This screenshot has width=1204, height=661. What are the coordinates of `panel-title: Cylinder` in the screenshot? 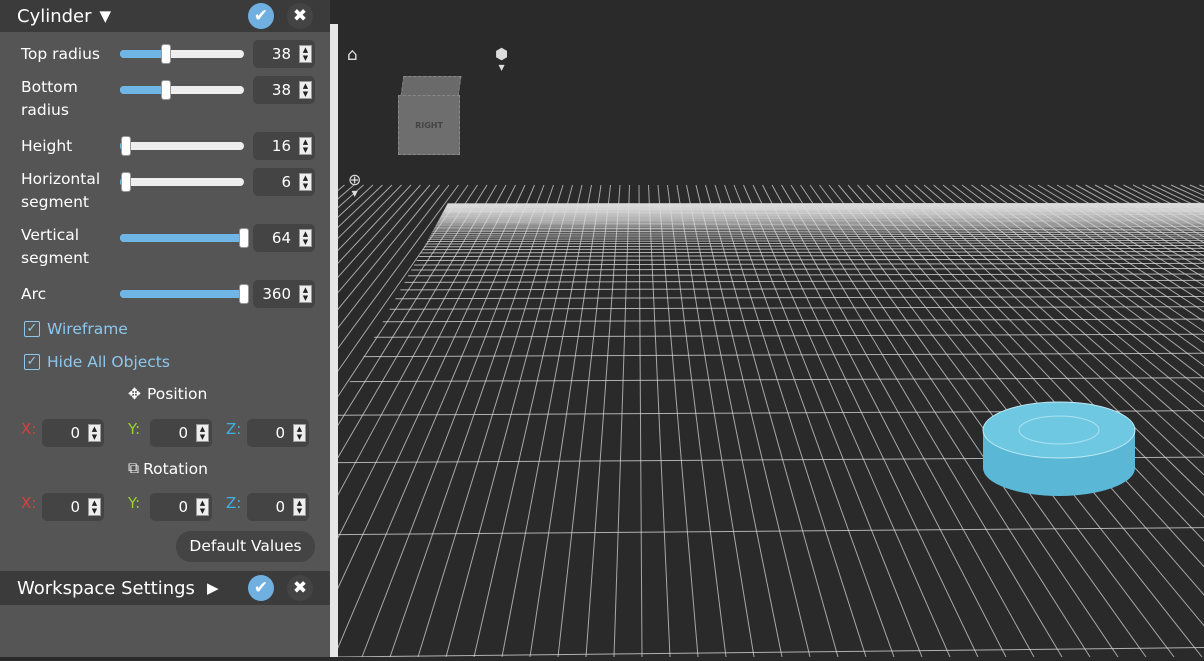 It's located at (54, 16).